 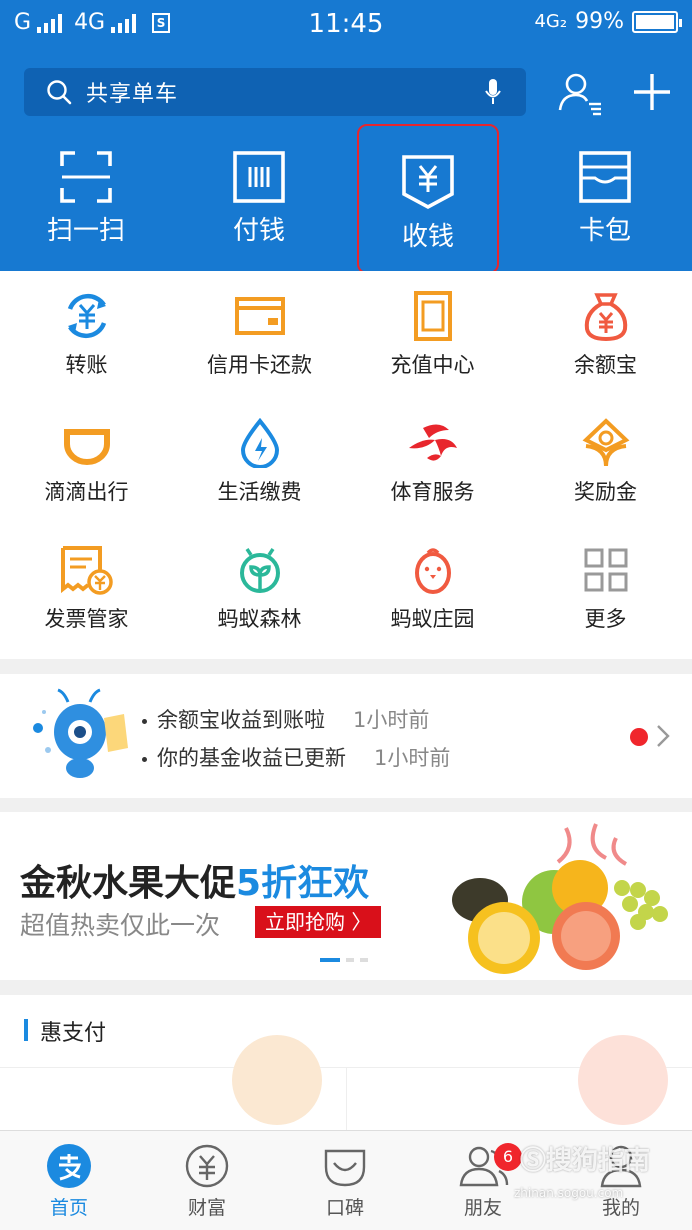 I want to click on grid-label: 奖励金, so click(x=605, y=492).